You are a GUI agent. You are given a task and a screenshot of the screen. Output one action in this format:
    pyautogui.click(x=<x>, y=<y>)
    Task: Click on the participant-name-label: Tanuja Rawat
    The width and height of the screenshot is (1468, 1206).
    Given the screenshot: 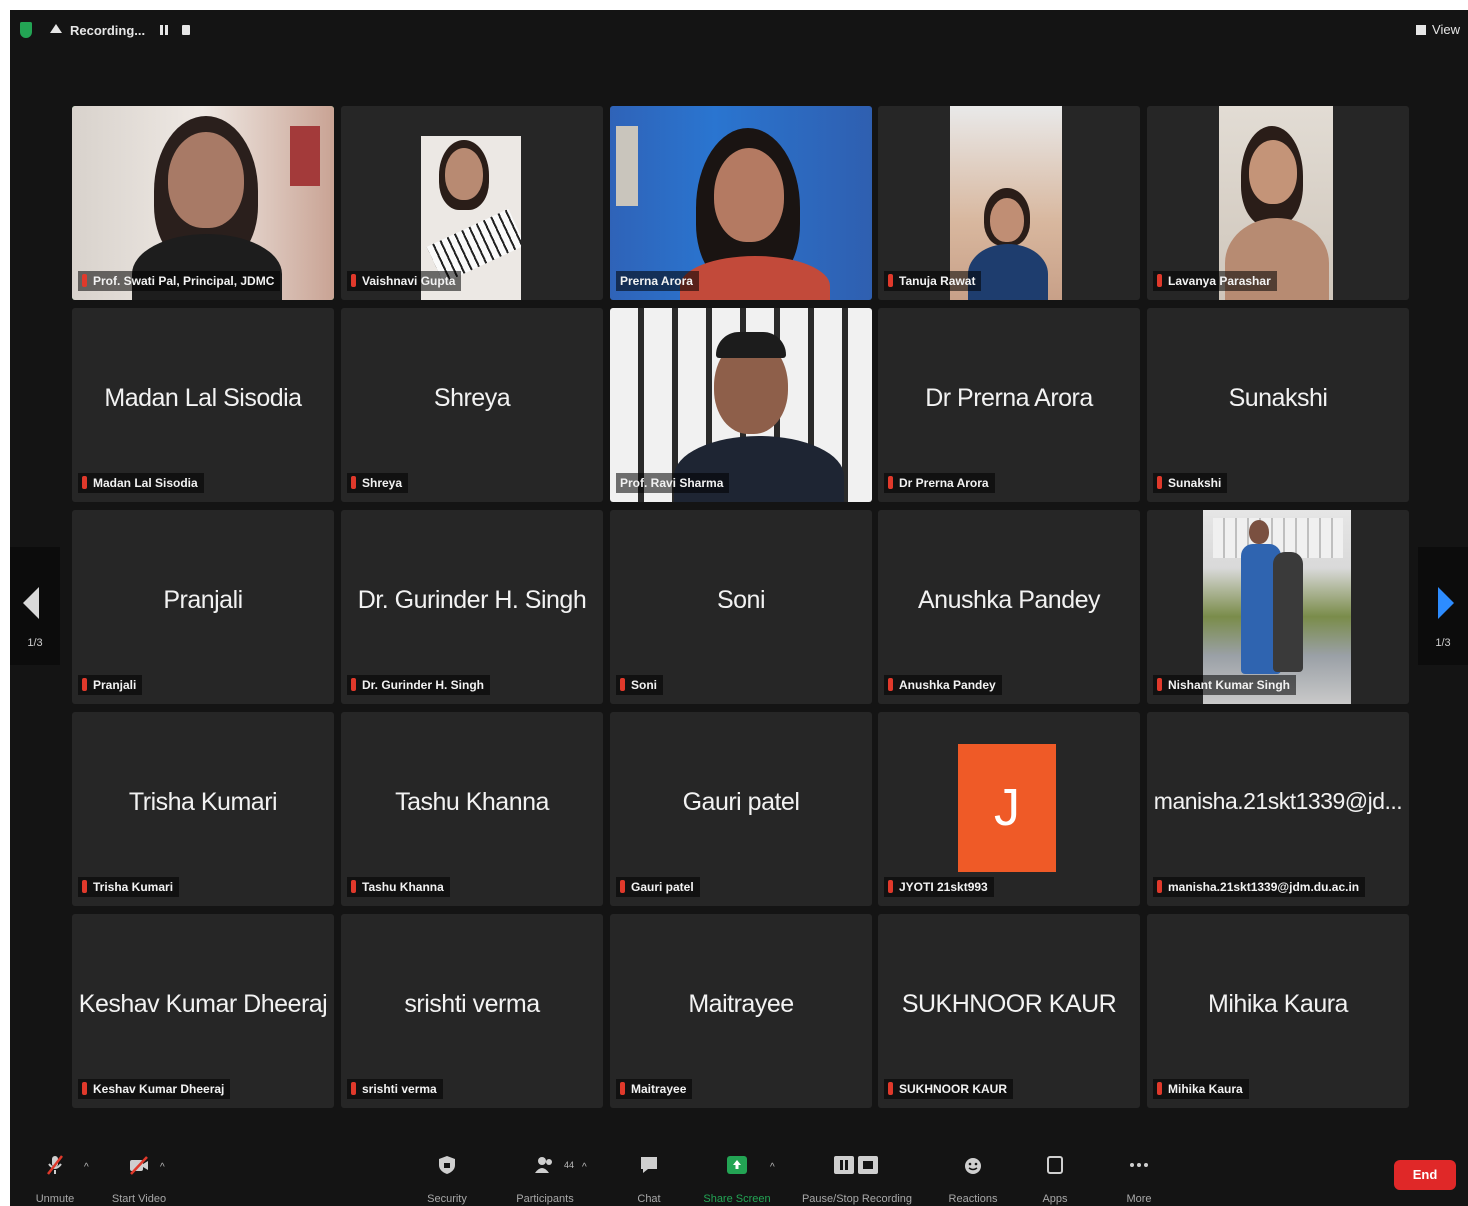 What is the action you would take?
    pyautogui.click(x=933, y=281)
    